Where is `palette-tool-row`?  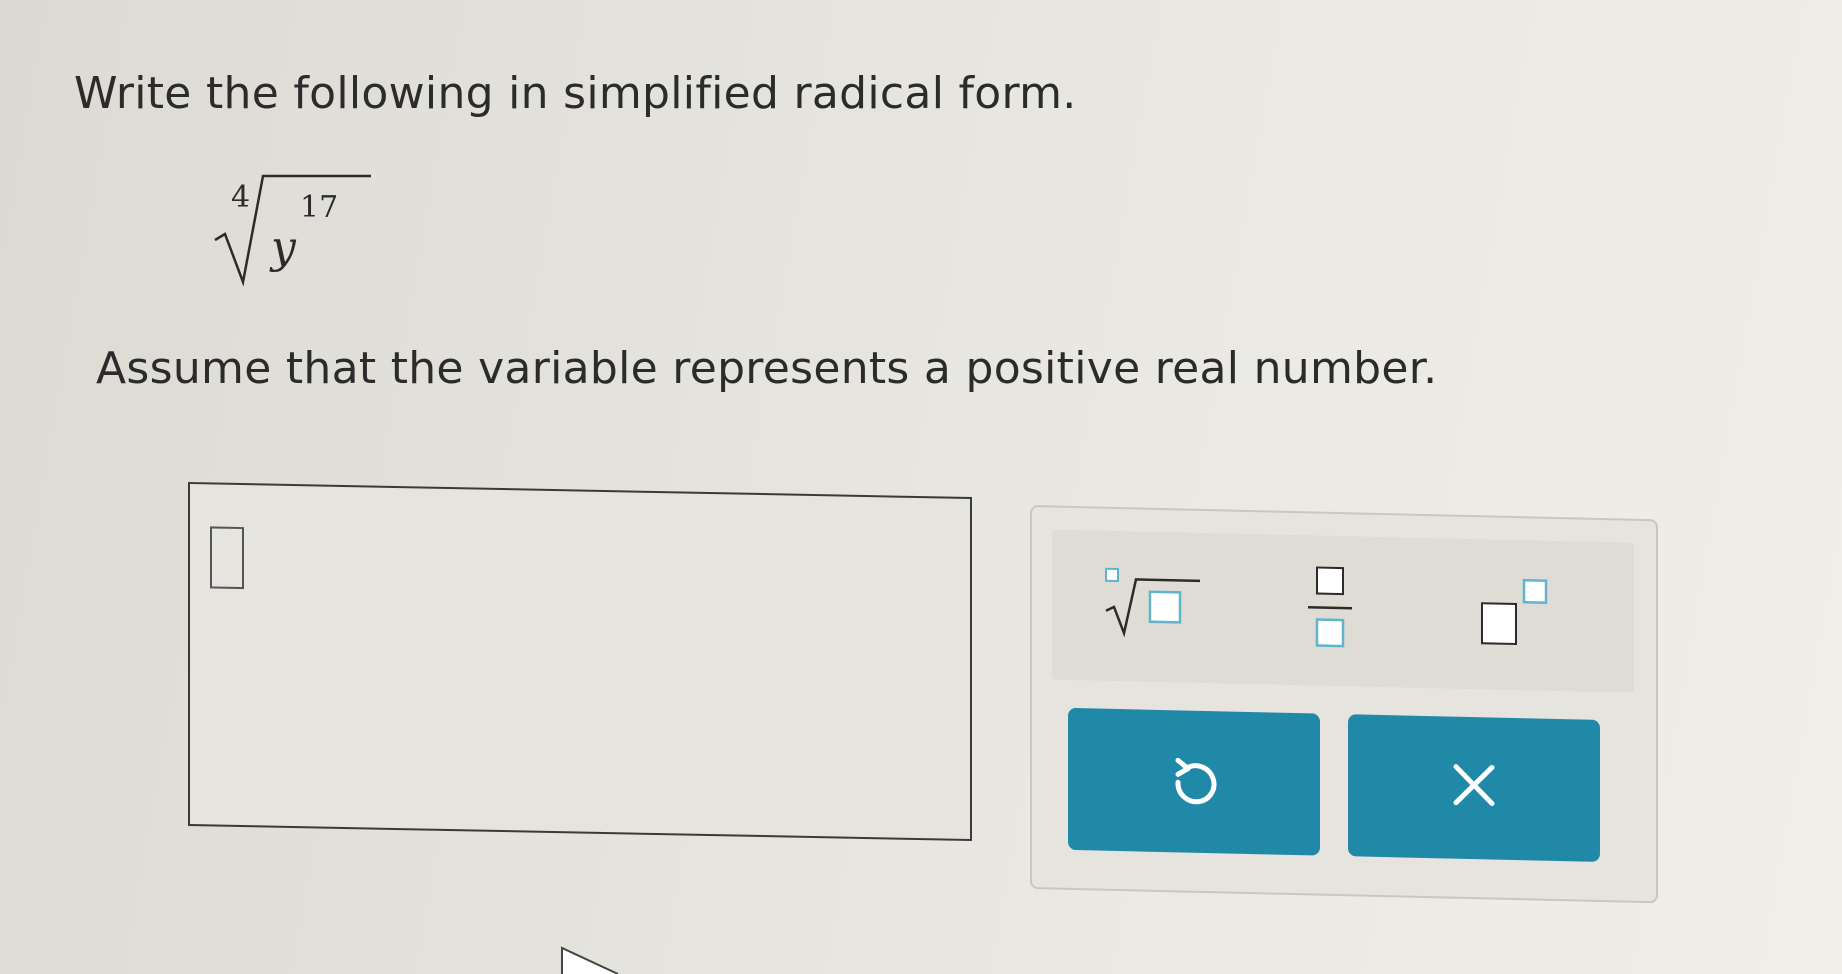
palette-tool-row is located at coordinates (1343, 611).